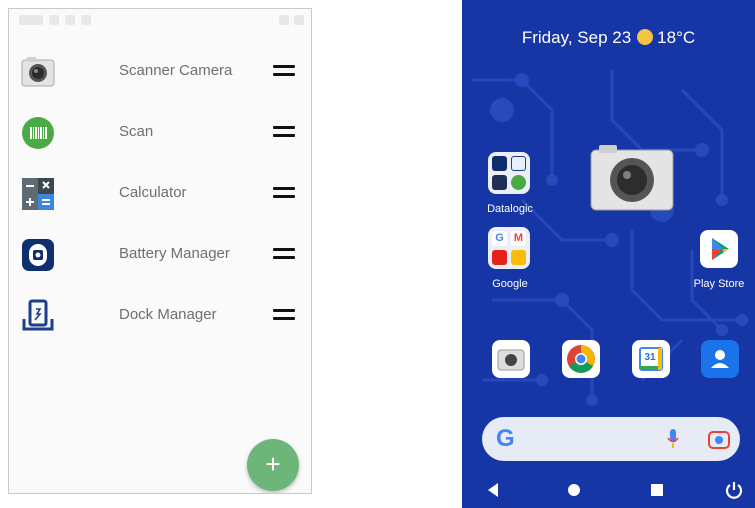 This screenshot has width=755, height=508. What do you see at coordinates (673, 439) in the screenshot?
I see `mic-icon` at bounding box center [673, 439].